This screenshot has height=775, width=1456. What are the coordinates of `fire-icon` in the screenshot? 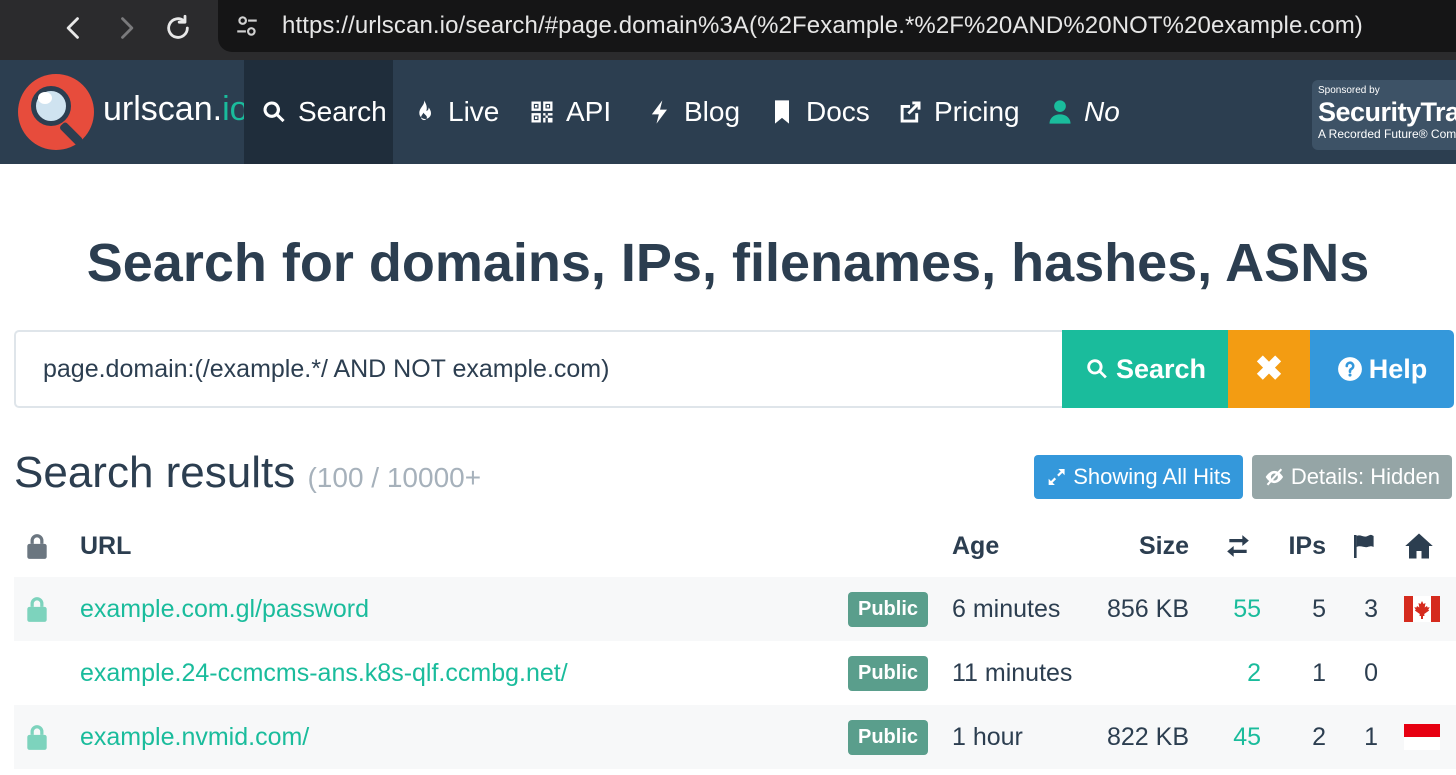 It's located at (425, 110).